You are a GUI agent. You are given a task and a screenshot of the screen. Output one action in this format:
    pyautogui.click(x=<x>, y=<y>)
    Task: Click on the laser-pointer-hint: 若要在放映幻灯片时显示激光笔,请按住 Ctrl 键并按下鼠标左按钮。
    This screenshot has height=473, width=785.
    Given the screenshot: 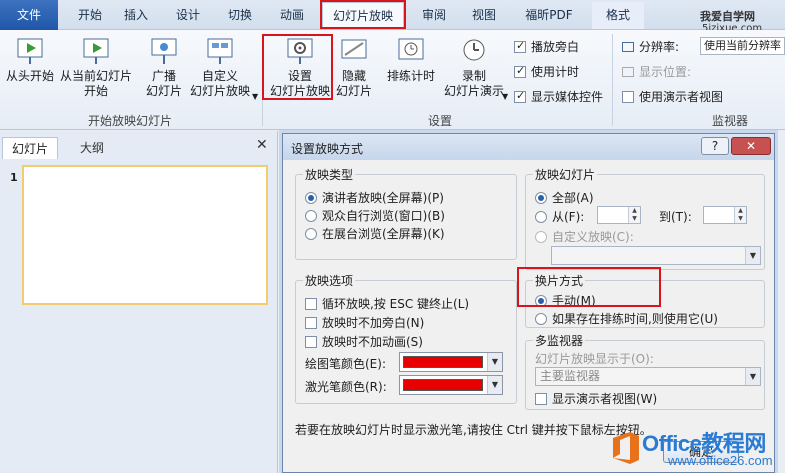 What is the action you would take?
    pyautogui.click(x=473, y=430)
    